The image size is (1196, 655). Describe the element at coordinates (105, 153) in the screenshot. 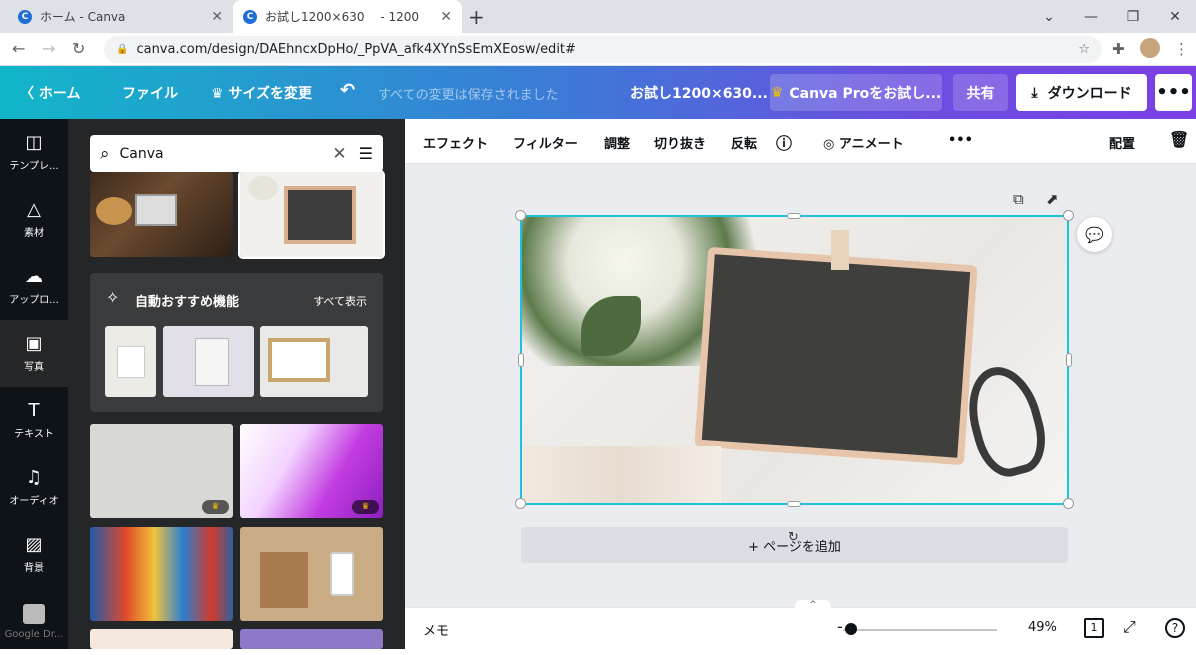

I see `search-icon: ⌕` at that location.